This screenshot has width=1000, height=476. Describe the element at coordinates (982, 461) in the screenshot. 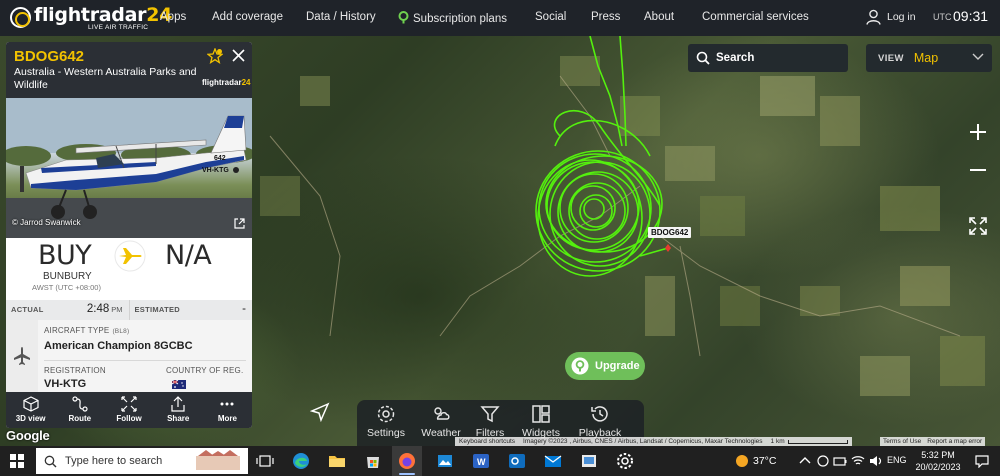

I see `notification-center-icon` at that location.